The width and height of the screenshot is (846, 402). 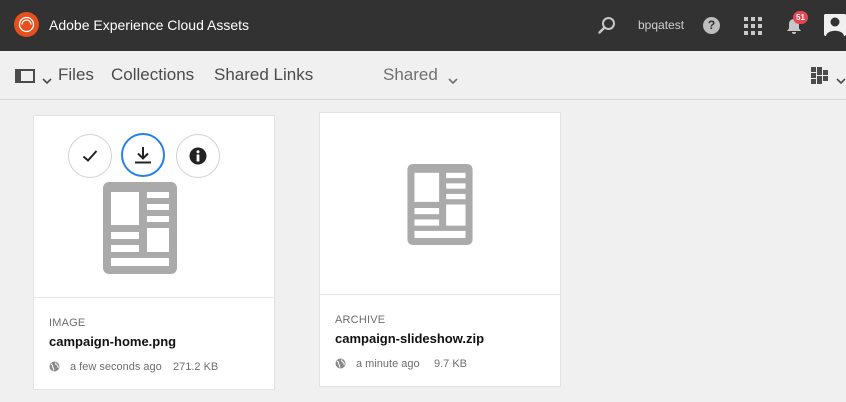 I want to click on asset-type: IMAGE, so click(x=67, y=323).